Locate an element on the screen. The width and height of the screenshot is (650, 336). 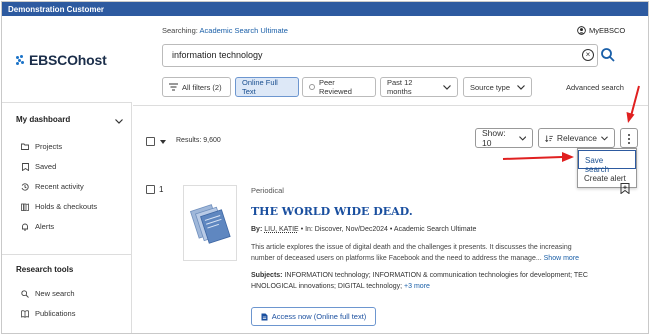
record-thumbnail is located at coordinates (210, 223).